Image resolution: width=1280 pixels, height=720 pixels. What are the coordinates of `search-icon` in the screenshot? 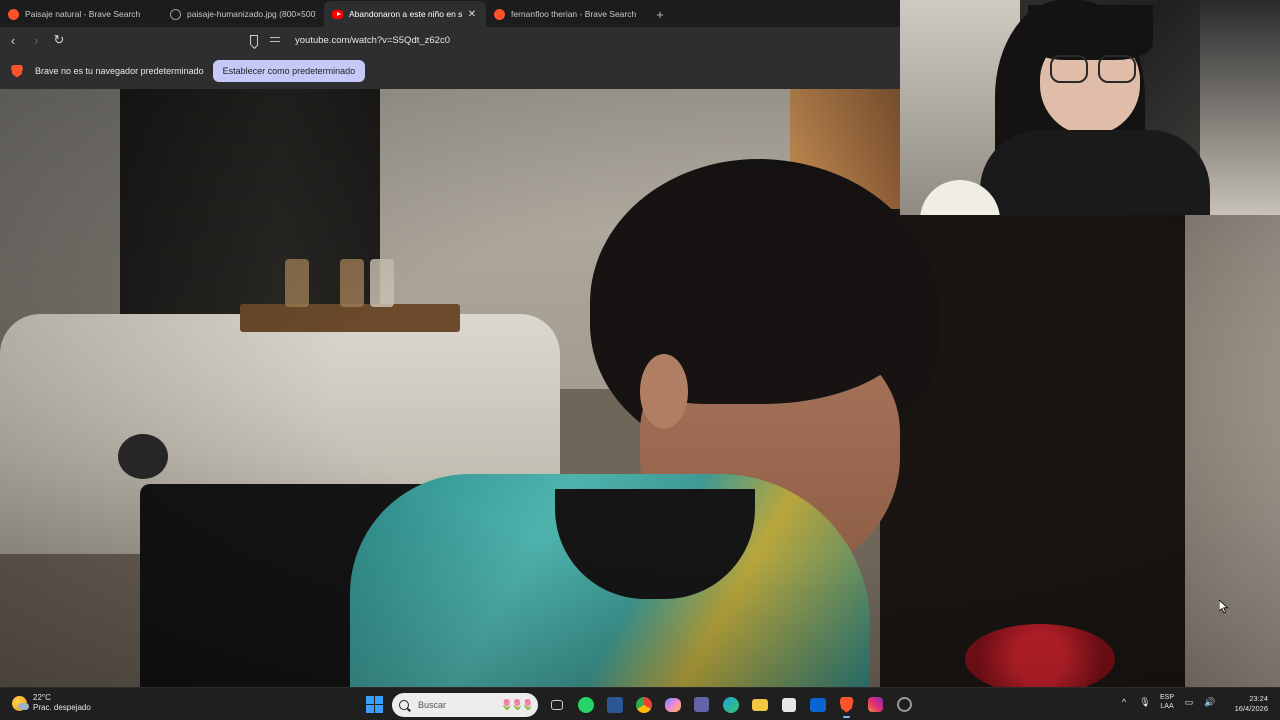 It's located at (404, 705).